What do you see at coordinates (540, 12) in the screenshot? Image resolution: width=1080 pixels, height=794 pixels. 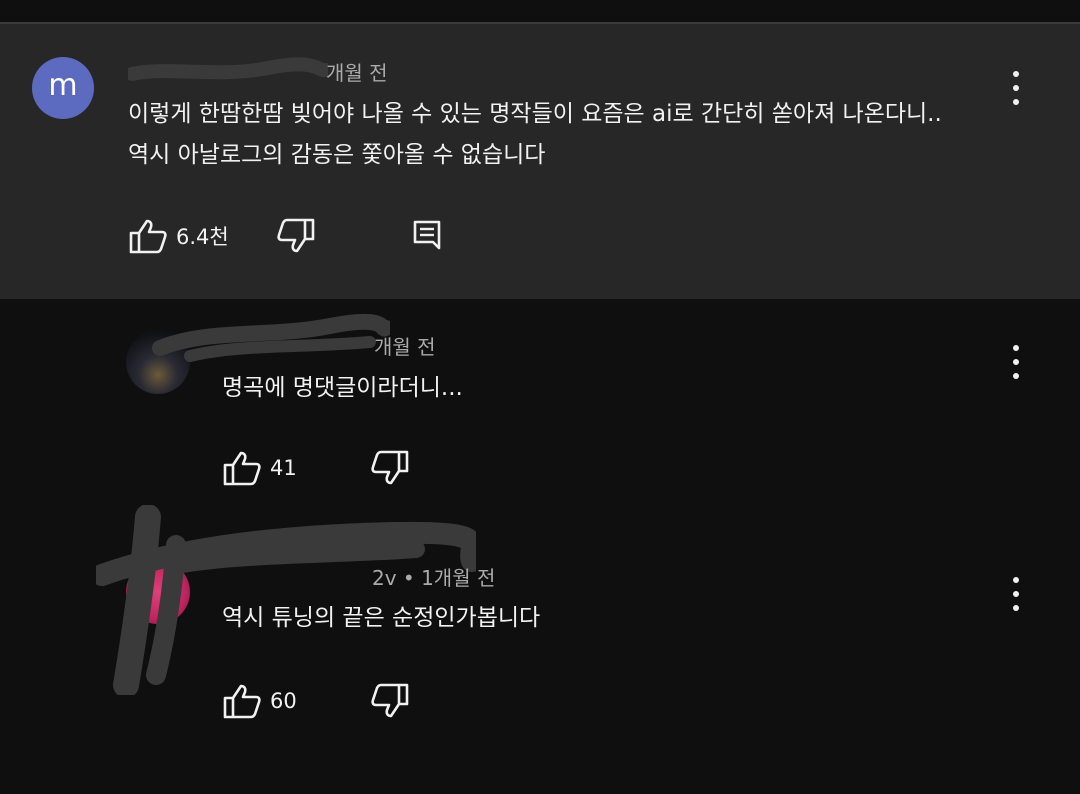 I see `top-divider` at bounding box center [540, 12].